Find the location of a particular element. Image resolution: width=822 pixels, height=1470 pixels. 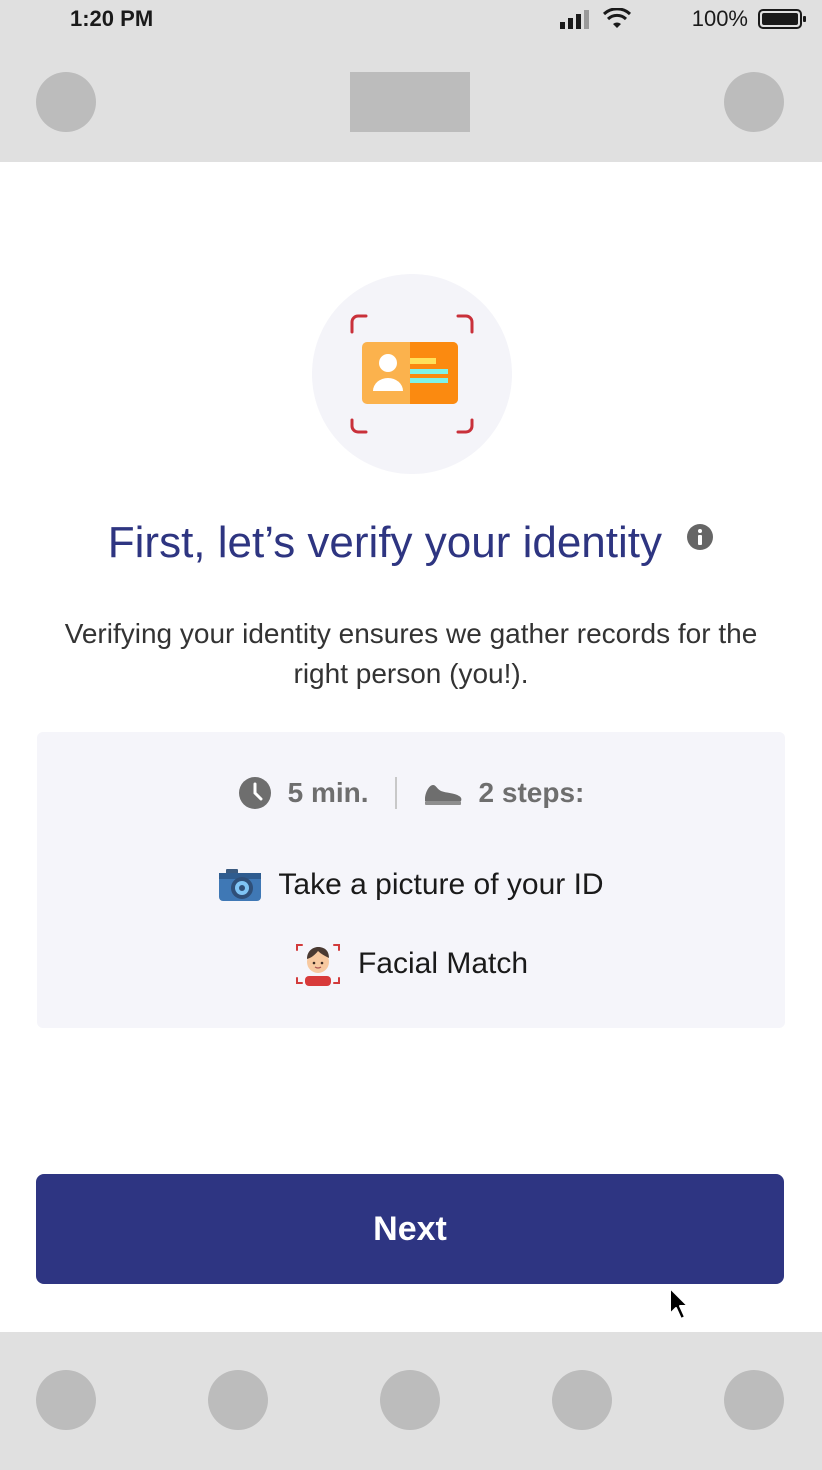

bottom-tab-bar is located at coordinates (411, 1401).